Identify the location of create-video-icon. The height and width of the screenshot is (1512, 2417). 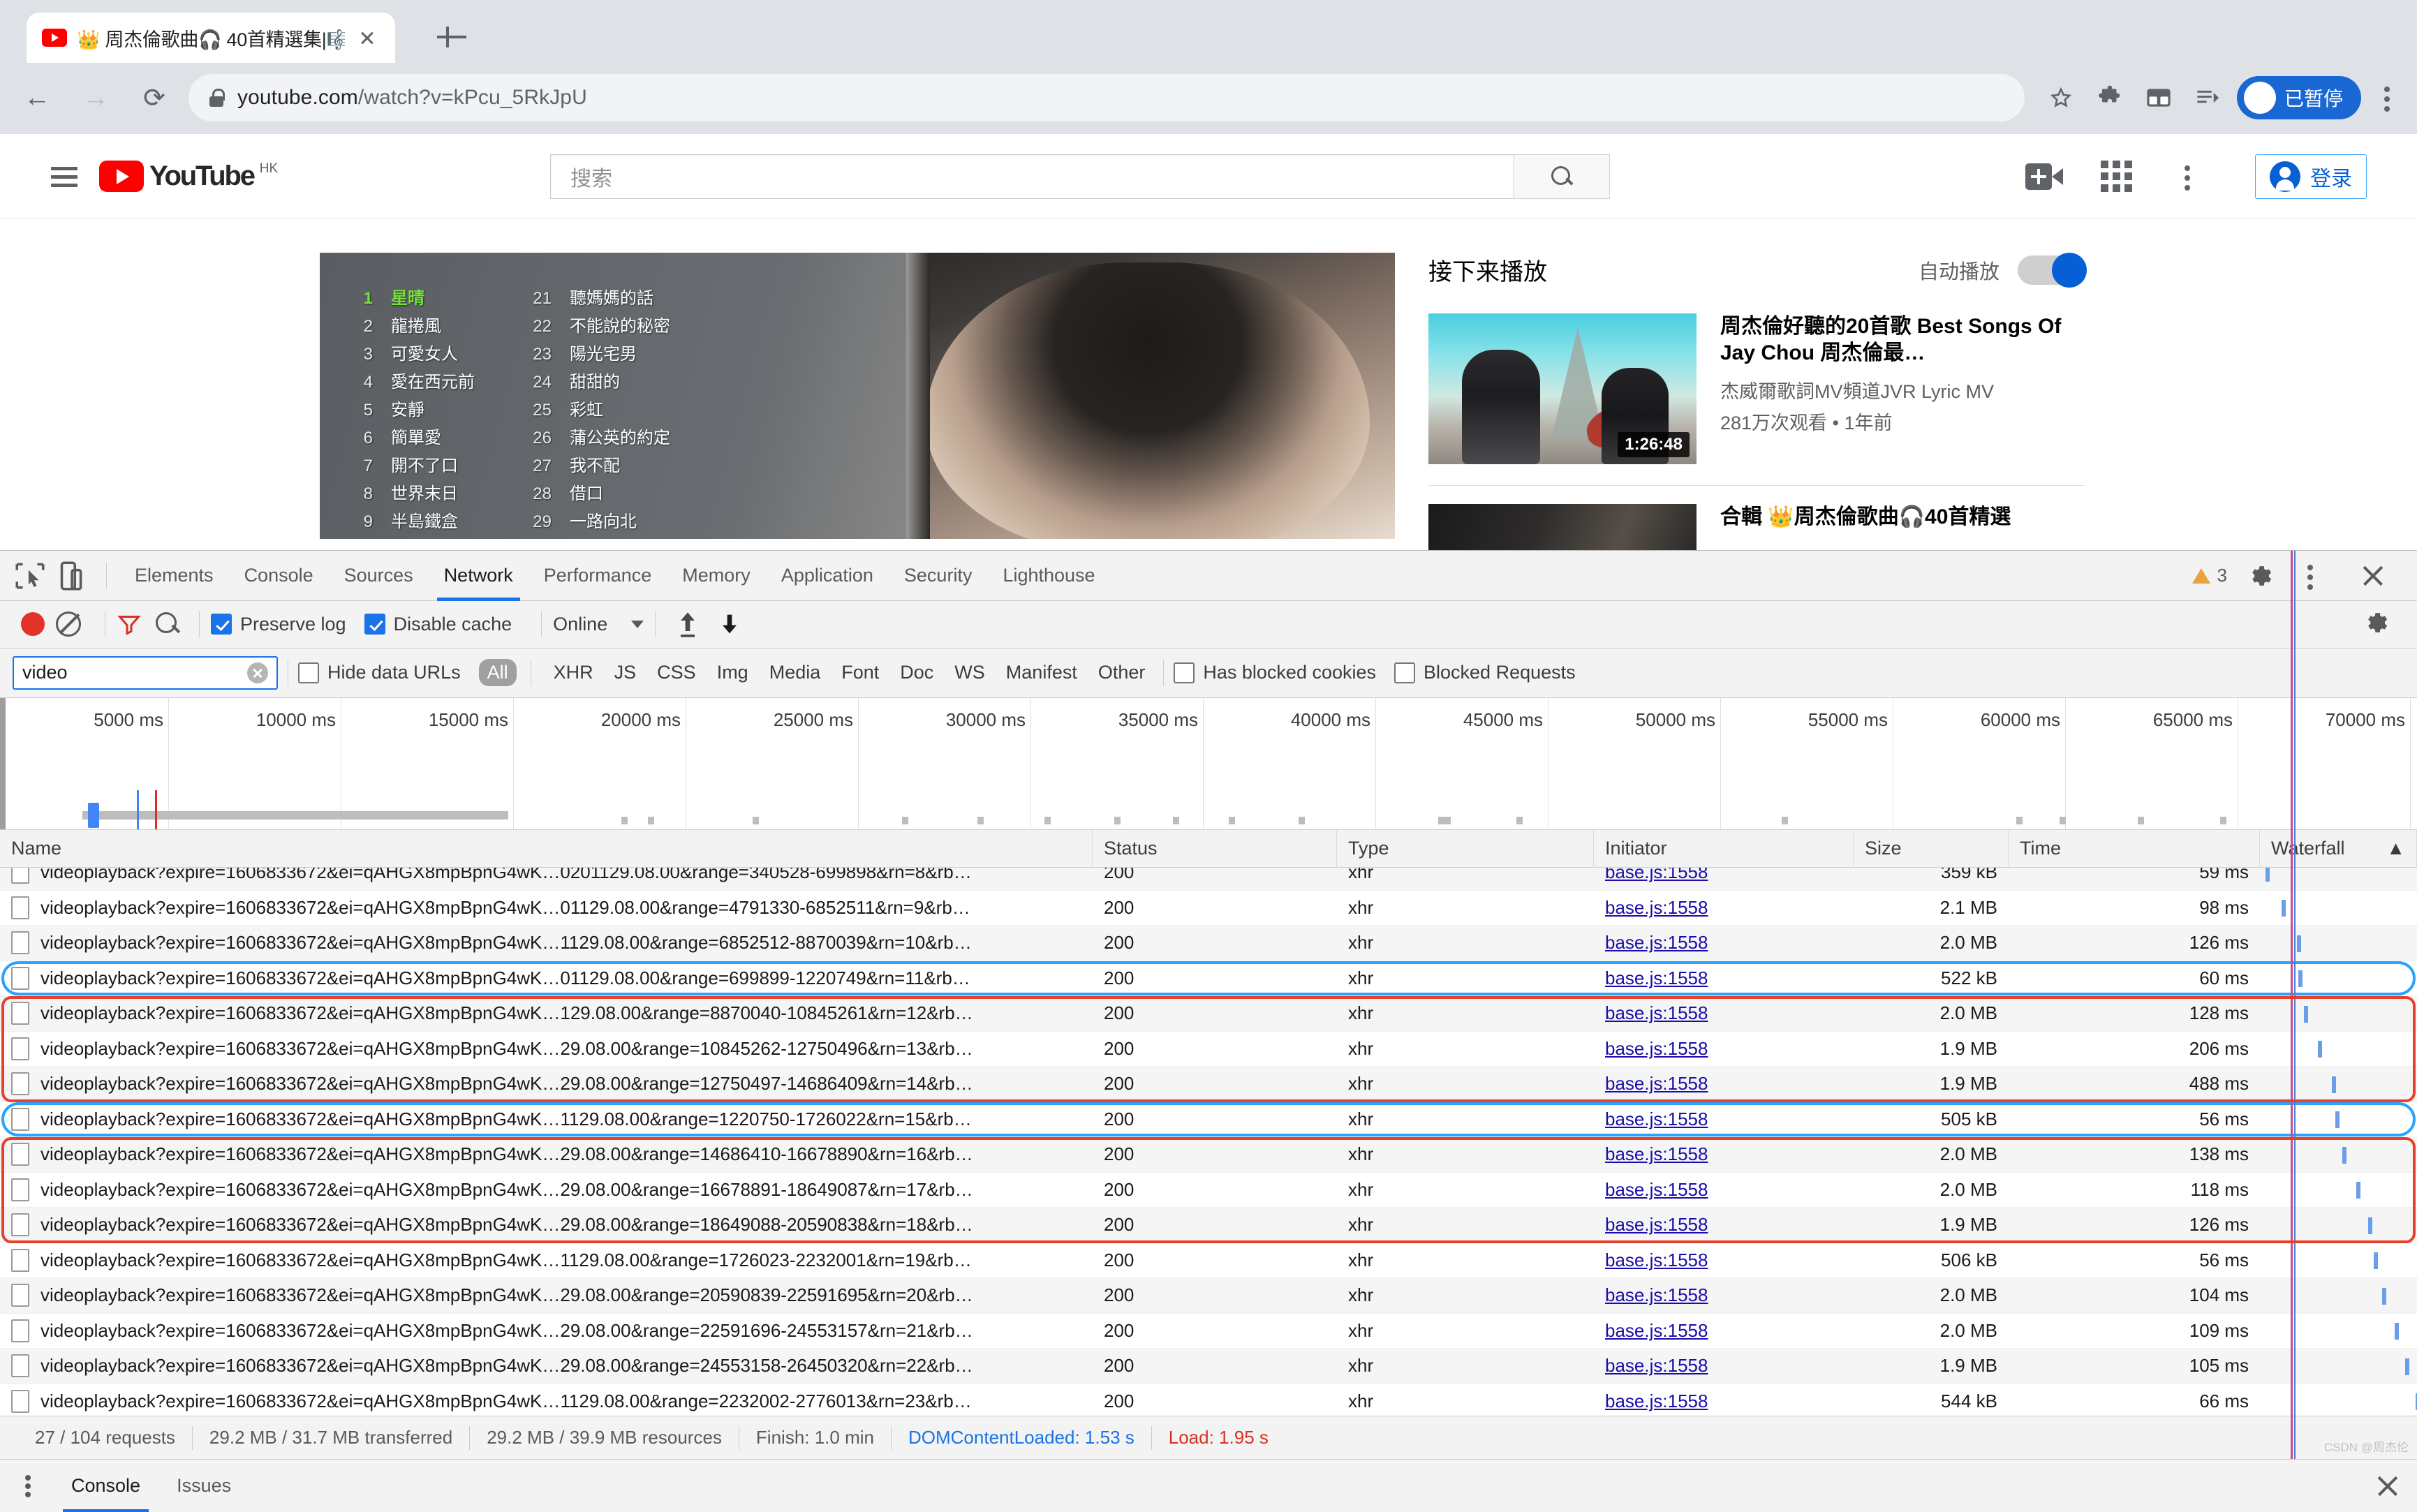
(2044, 176).